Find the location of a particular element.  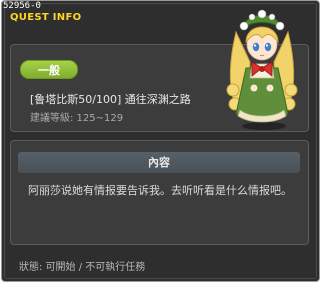

recommended-level: 建議等級: 125~129 is located at coordinates (77, 118).